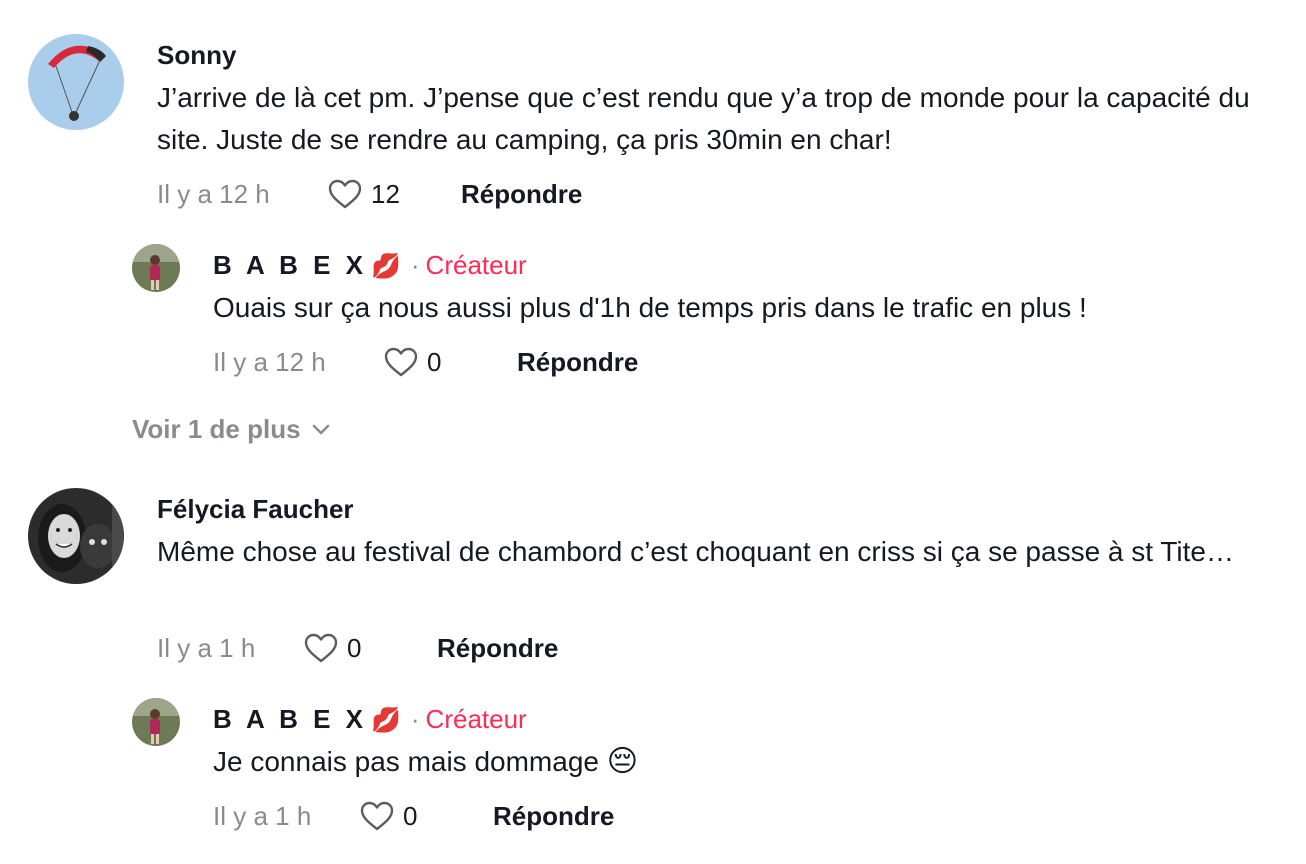 The width and height of the screenshot is (1306, 864). I want to click on pensive-face-emoji: 😔, so click(622, 761).